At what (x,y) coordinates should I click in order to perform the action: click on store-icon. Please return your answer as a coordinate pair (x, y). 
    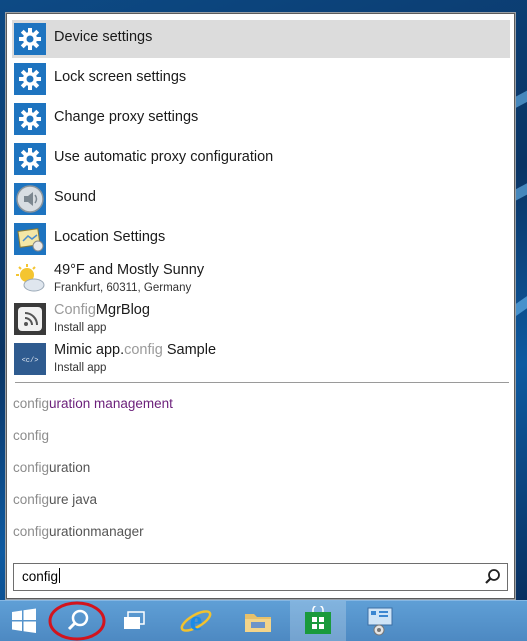
    Looking at the image, I should click on (318, 621).